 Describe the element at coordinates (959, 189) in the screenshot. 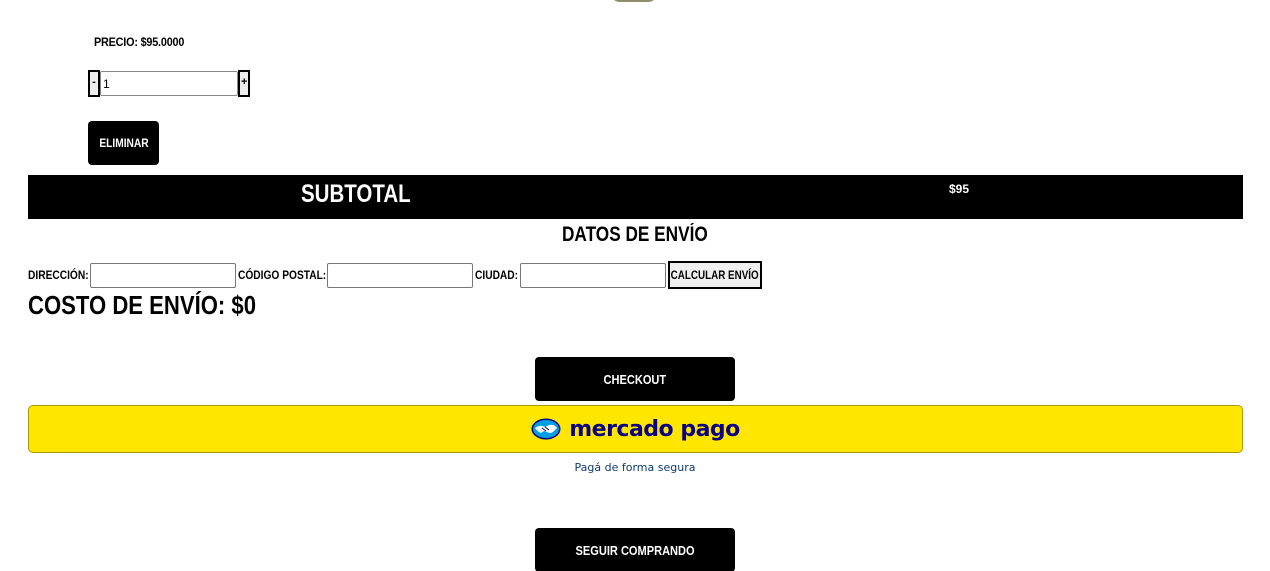

I see `subtotal-value: $95` at that location.